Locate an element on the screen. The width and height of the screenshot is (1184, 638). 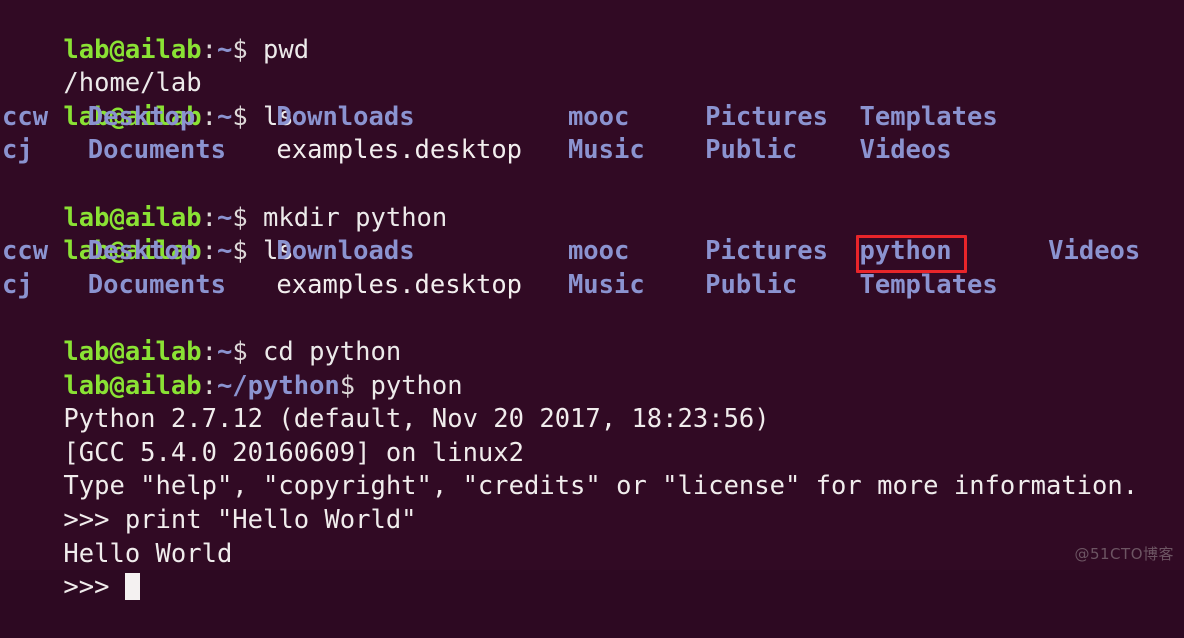
terminal-line-gcc-banner: [GCC 5.4.0 20160609] on linux2 is located at coordinates (592, 435).